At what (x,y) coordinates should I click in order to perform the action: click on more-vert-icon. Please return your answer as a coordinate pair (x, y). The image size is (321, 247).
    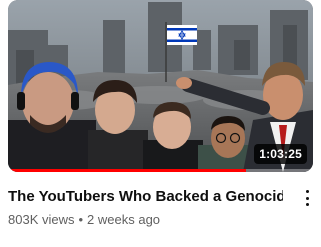
    Looking at the image, I should click on (307, 198).